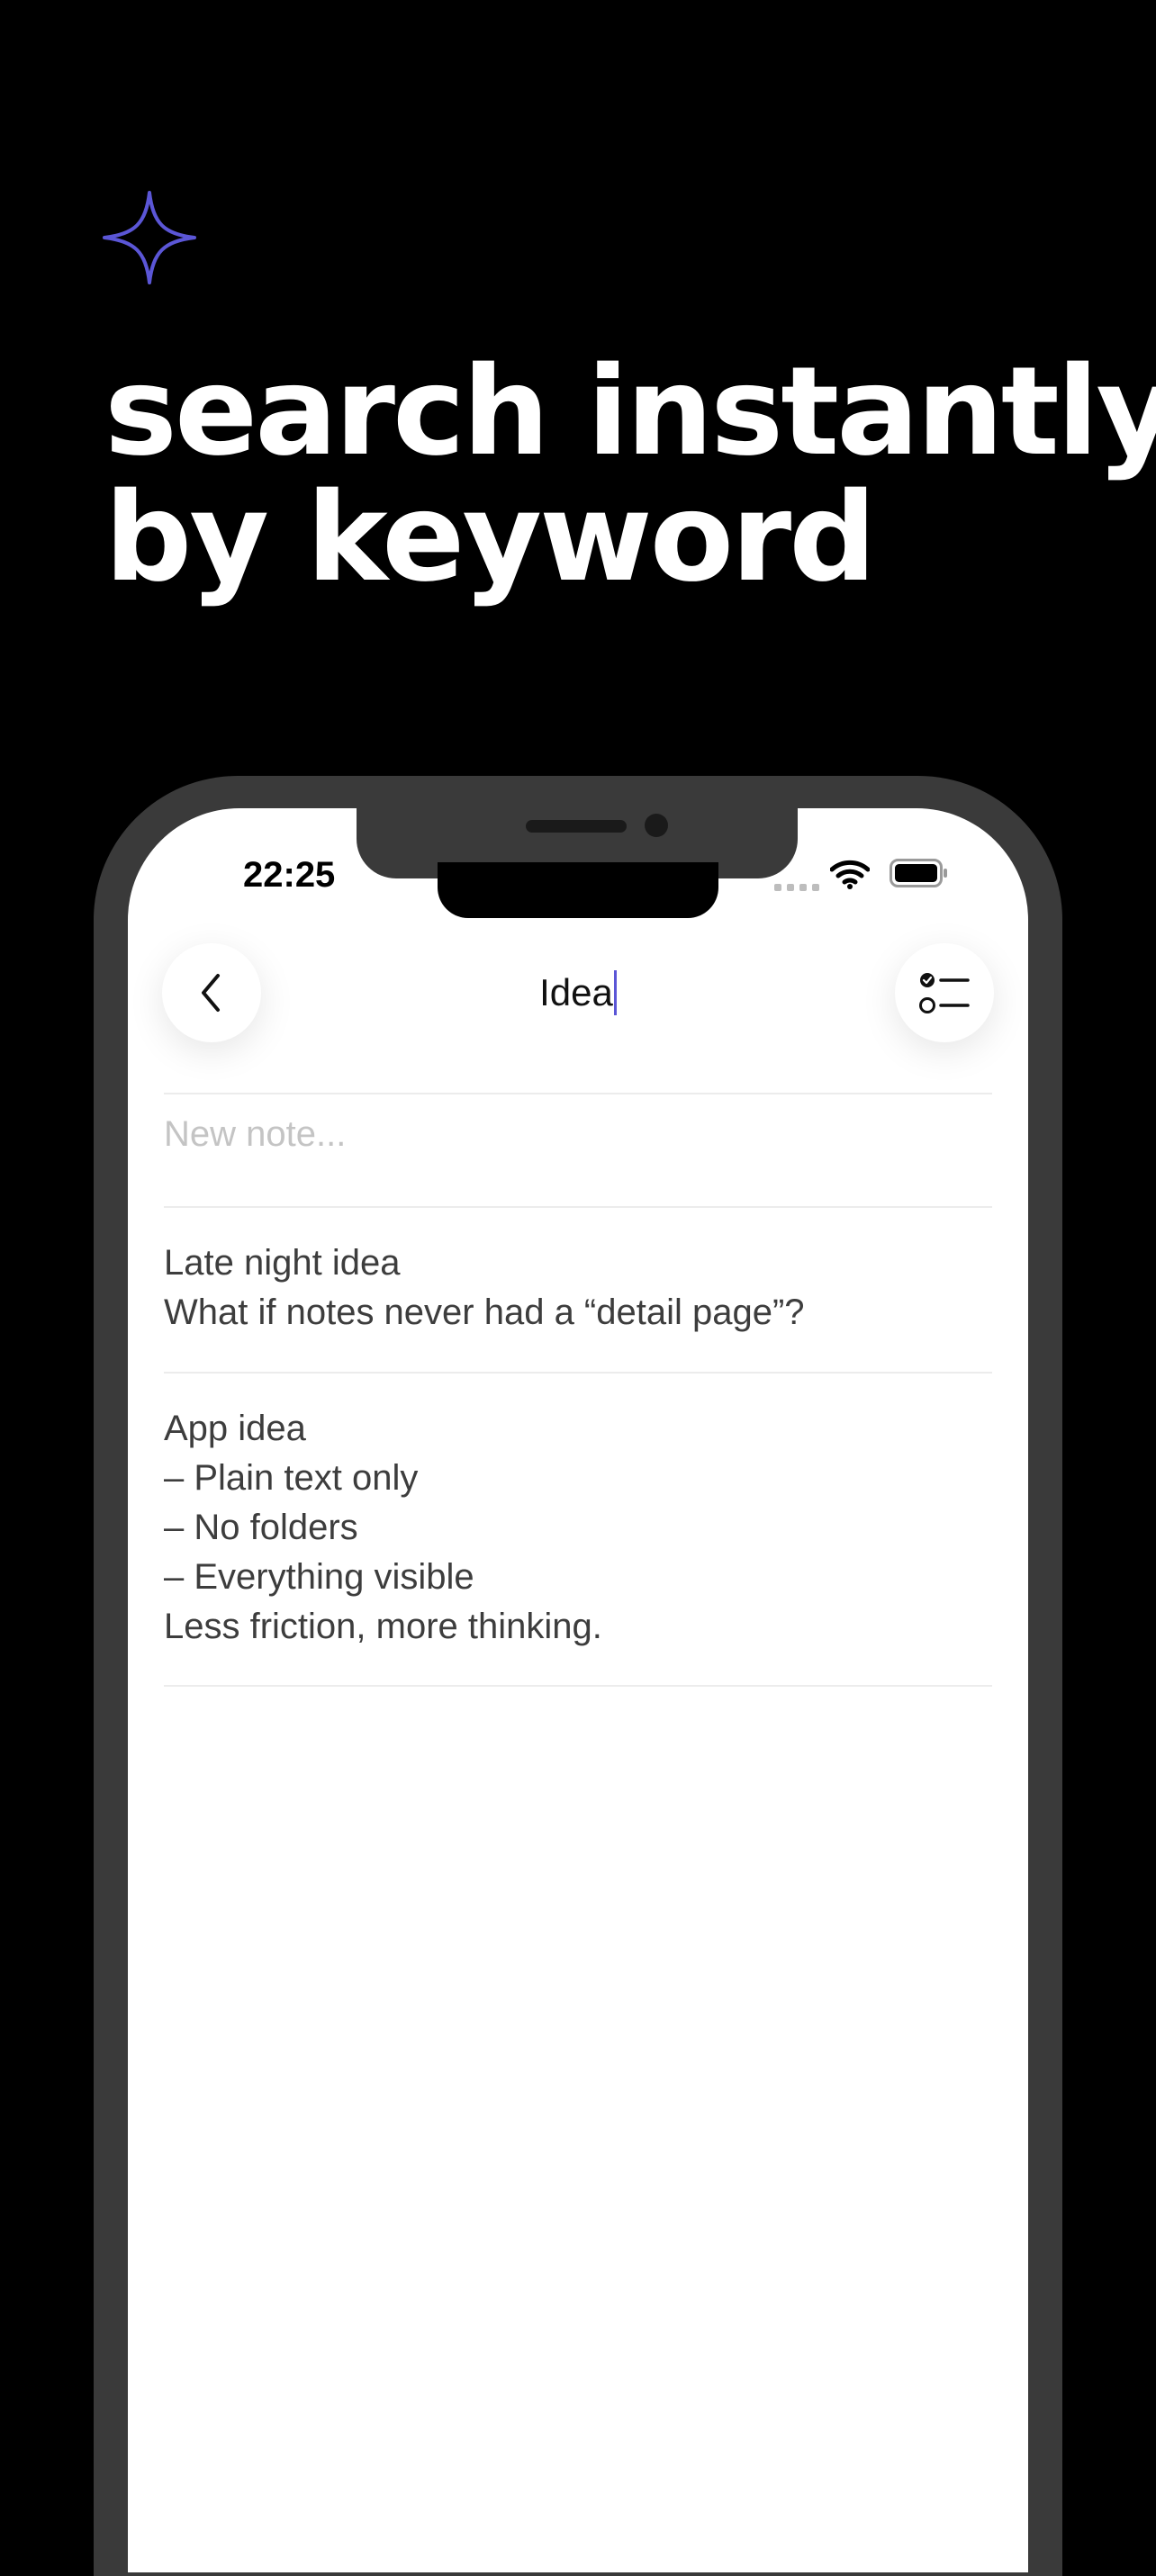 The image size is (1156, 2576). Describe the element at coordinates (289, 875) in the screenshot. I see `status-time: 22:25` at that location.